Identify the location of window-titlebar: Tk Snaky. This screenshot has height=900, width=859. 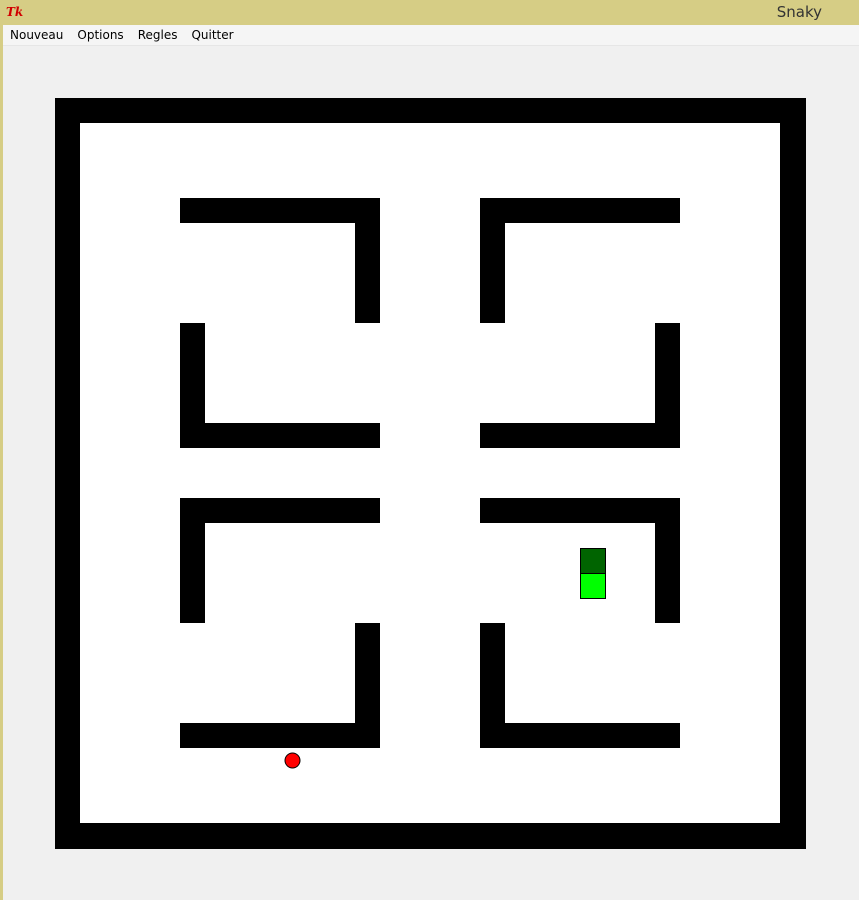
(429, 12).